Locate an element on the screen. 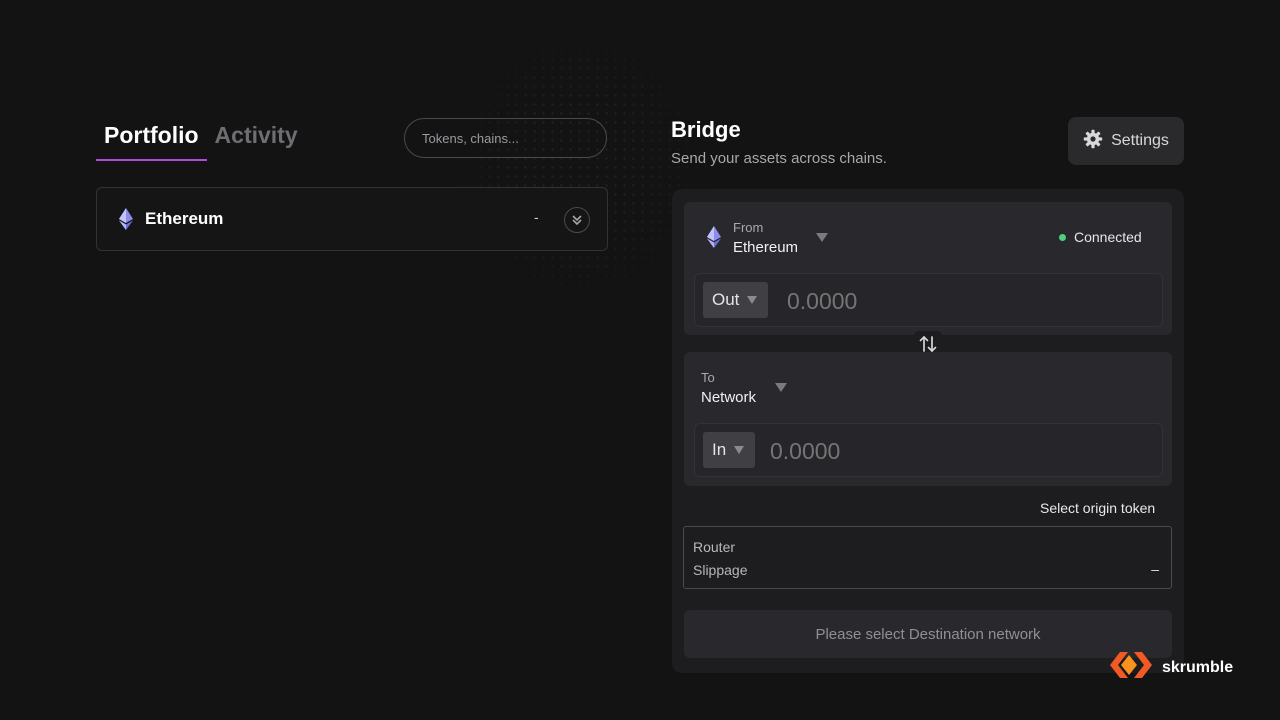 Image resolution: width=1280 pixels, height=720 pixels. connection-status: Connected is located at coordinates (1100, 237).